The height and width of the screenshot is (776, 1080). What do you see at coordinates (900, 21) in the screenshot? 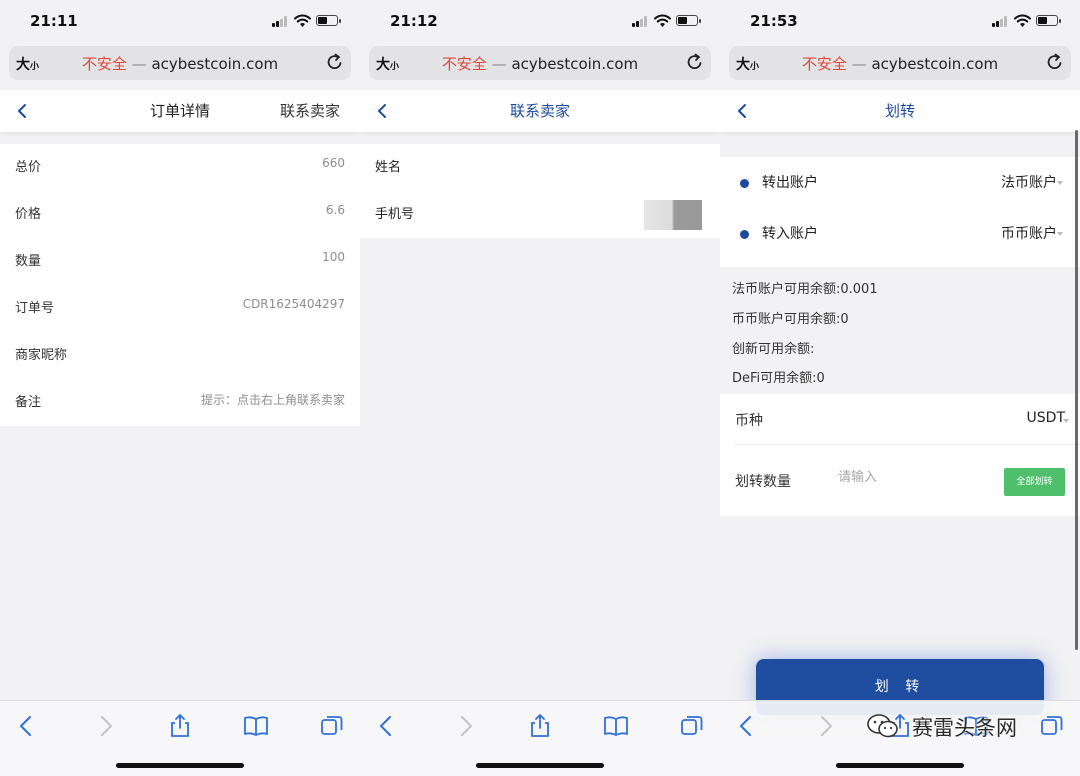
I see `status-bar: 21:53` at bounding box center [900, 21].